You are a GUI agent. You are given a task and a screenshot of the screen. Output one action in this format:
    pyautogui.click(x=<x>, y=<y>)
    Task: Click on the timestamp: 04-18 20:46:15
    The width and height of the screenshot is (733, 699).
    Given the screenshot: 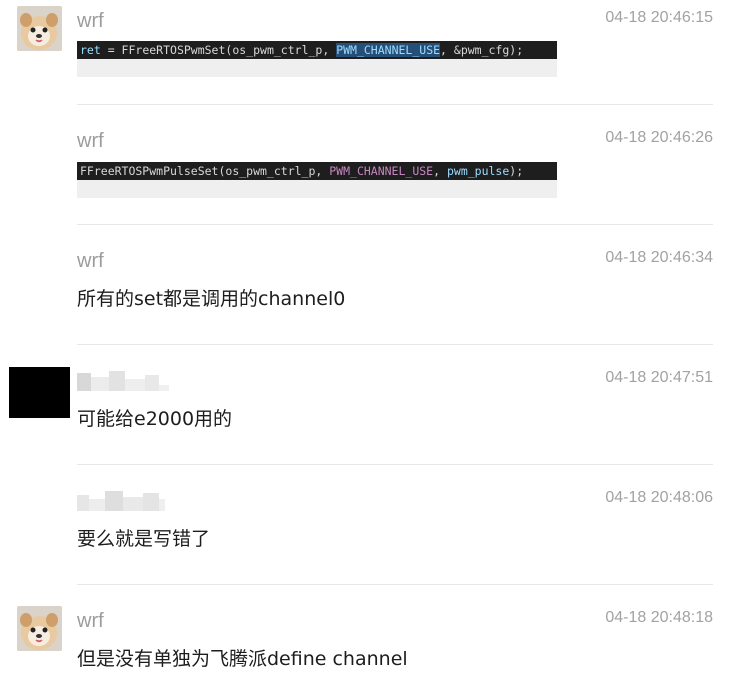 What is the action you would take?
    pyautogui.click(x=659, y=17)
    